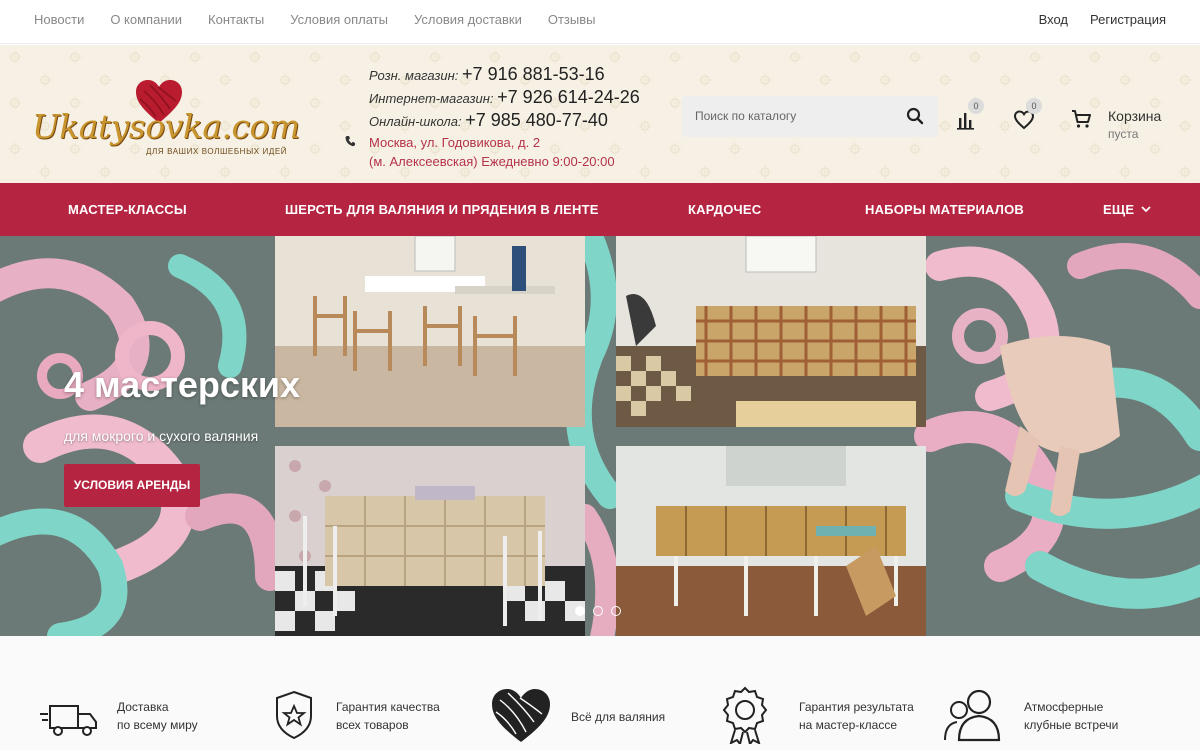 The width and height of the screenshot is (1200, 750). I want to click on feature-delivery-line2: по всему миру, so click(157, 725).